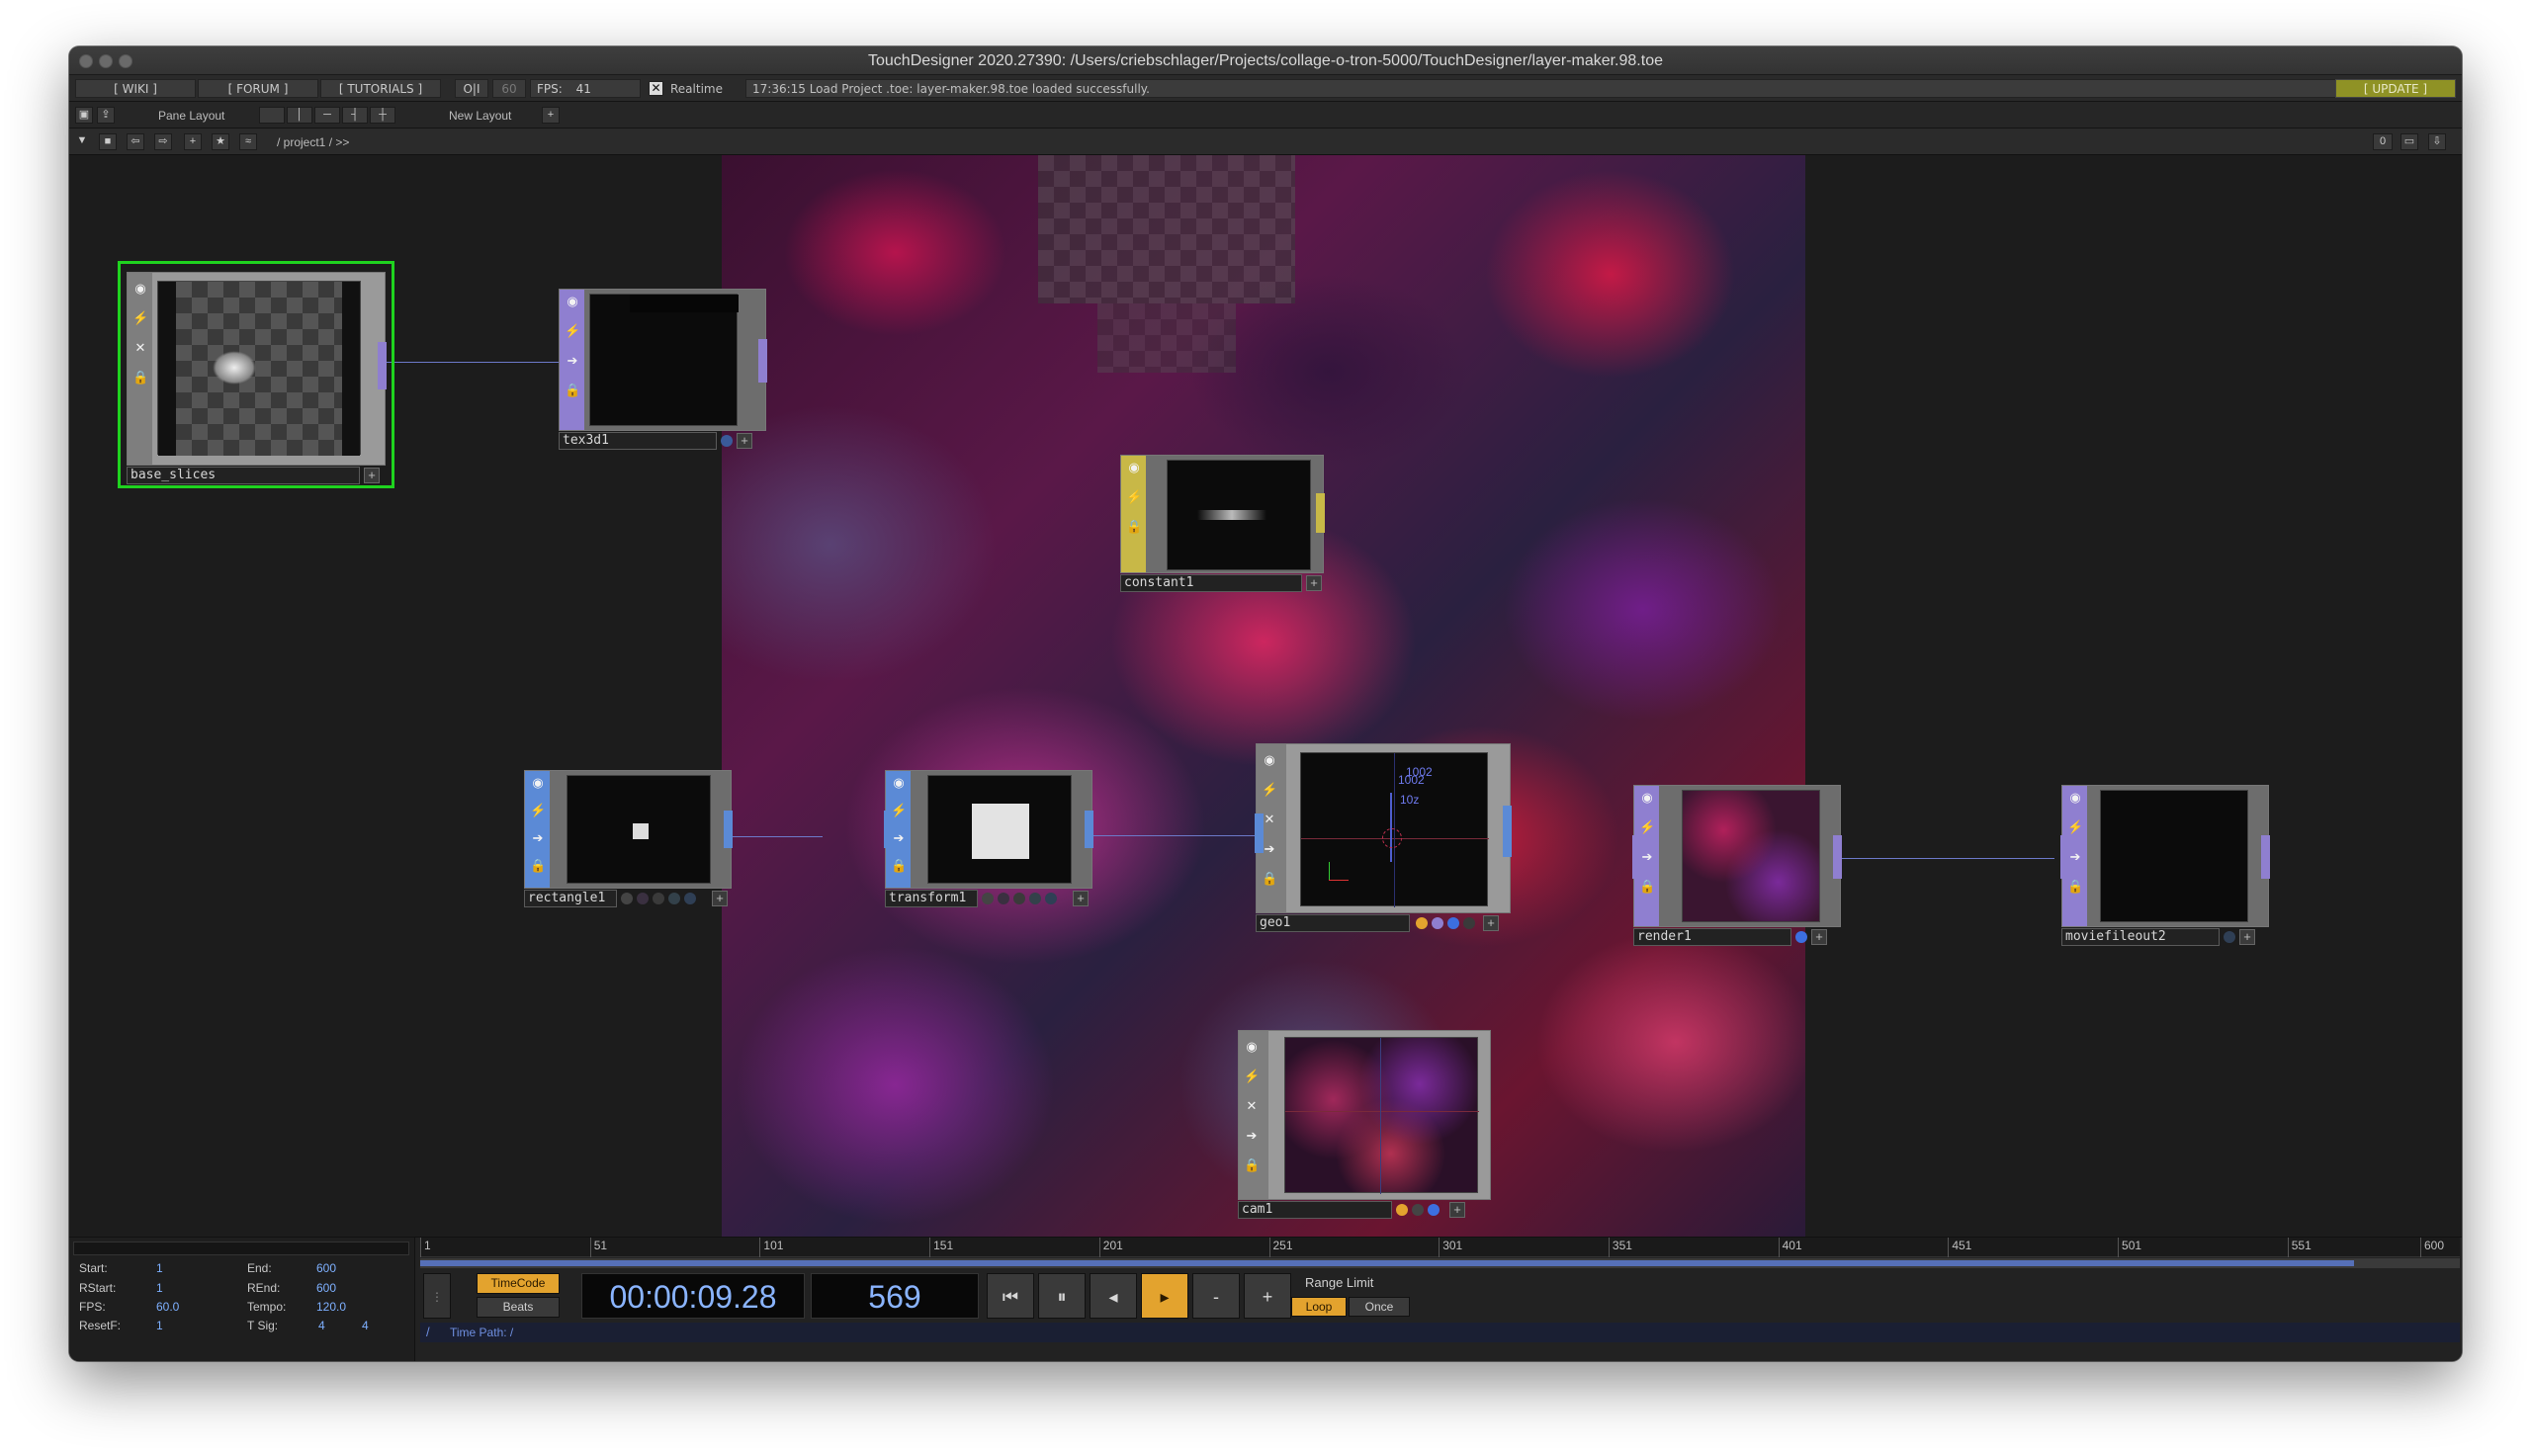  What do you see at coordinates (159, 1288) in the screenshot?
I see `rstart-value: 1` at bounding box center [159, 1288].